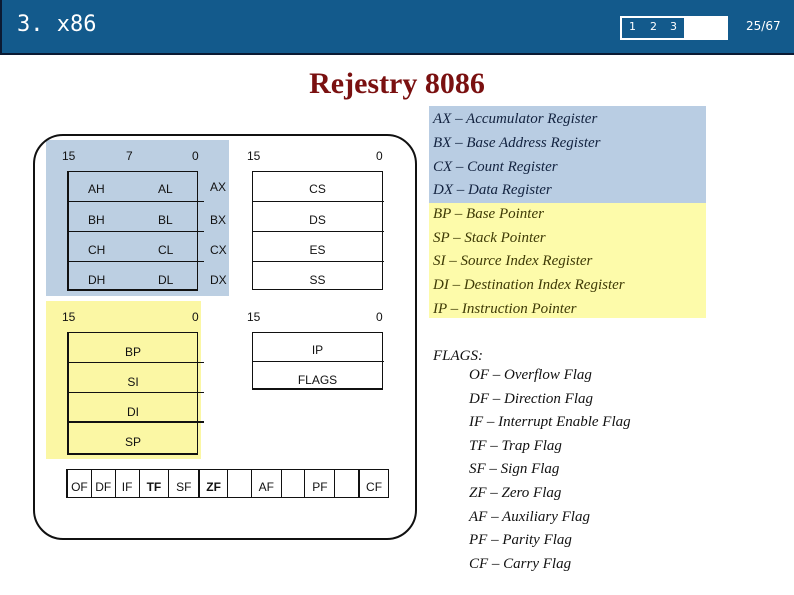 This screenshot has width=794, height=595. What do you see at coordinates (515, 119) in the screenshot?
I see `legend-ax: AX – Accumulator Register` at bounding box center [515, 119].